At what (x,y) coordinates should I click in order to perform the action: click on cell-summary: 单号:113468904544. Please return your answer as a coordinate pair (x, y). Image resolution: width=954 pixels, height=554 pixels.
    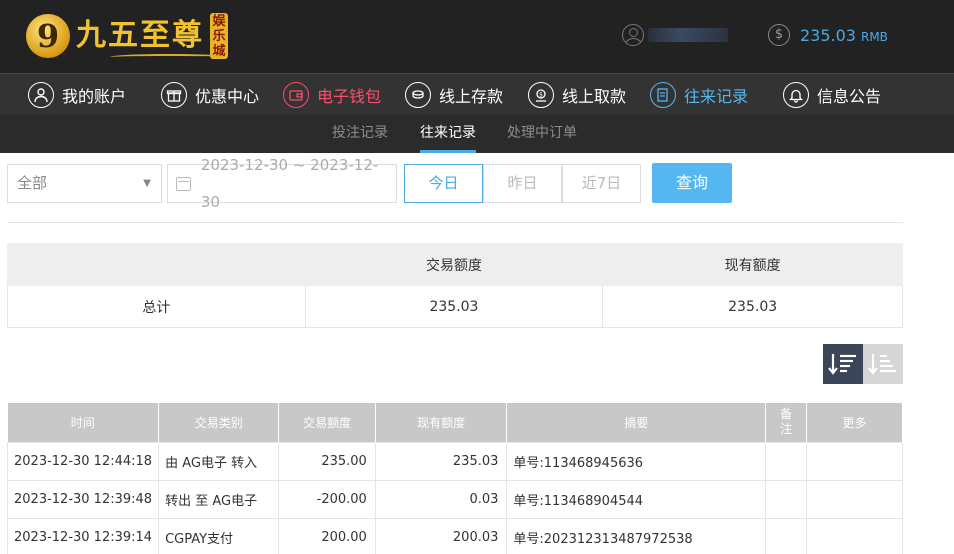
    Looking at the image, I should click on (636, 499).